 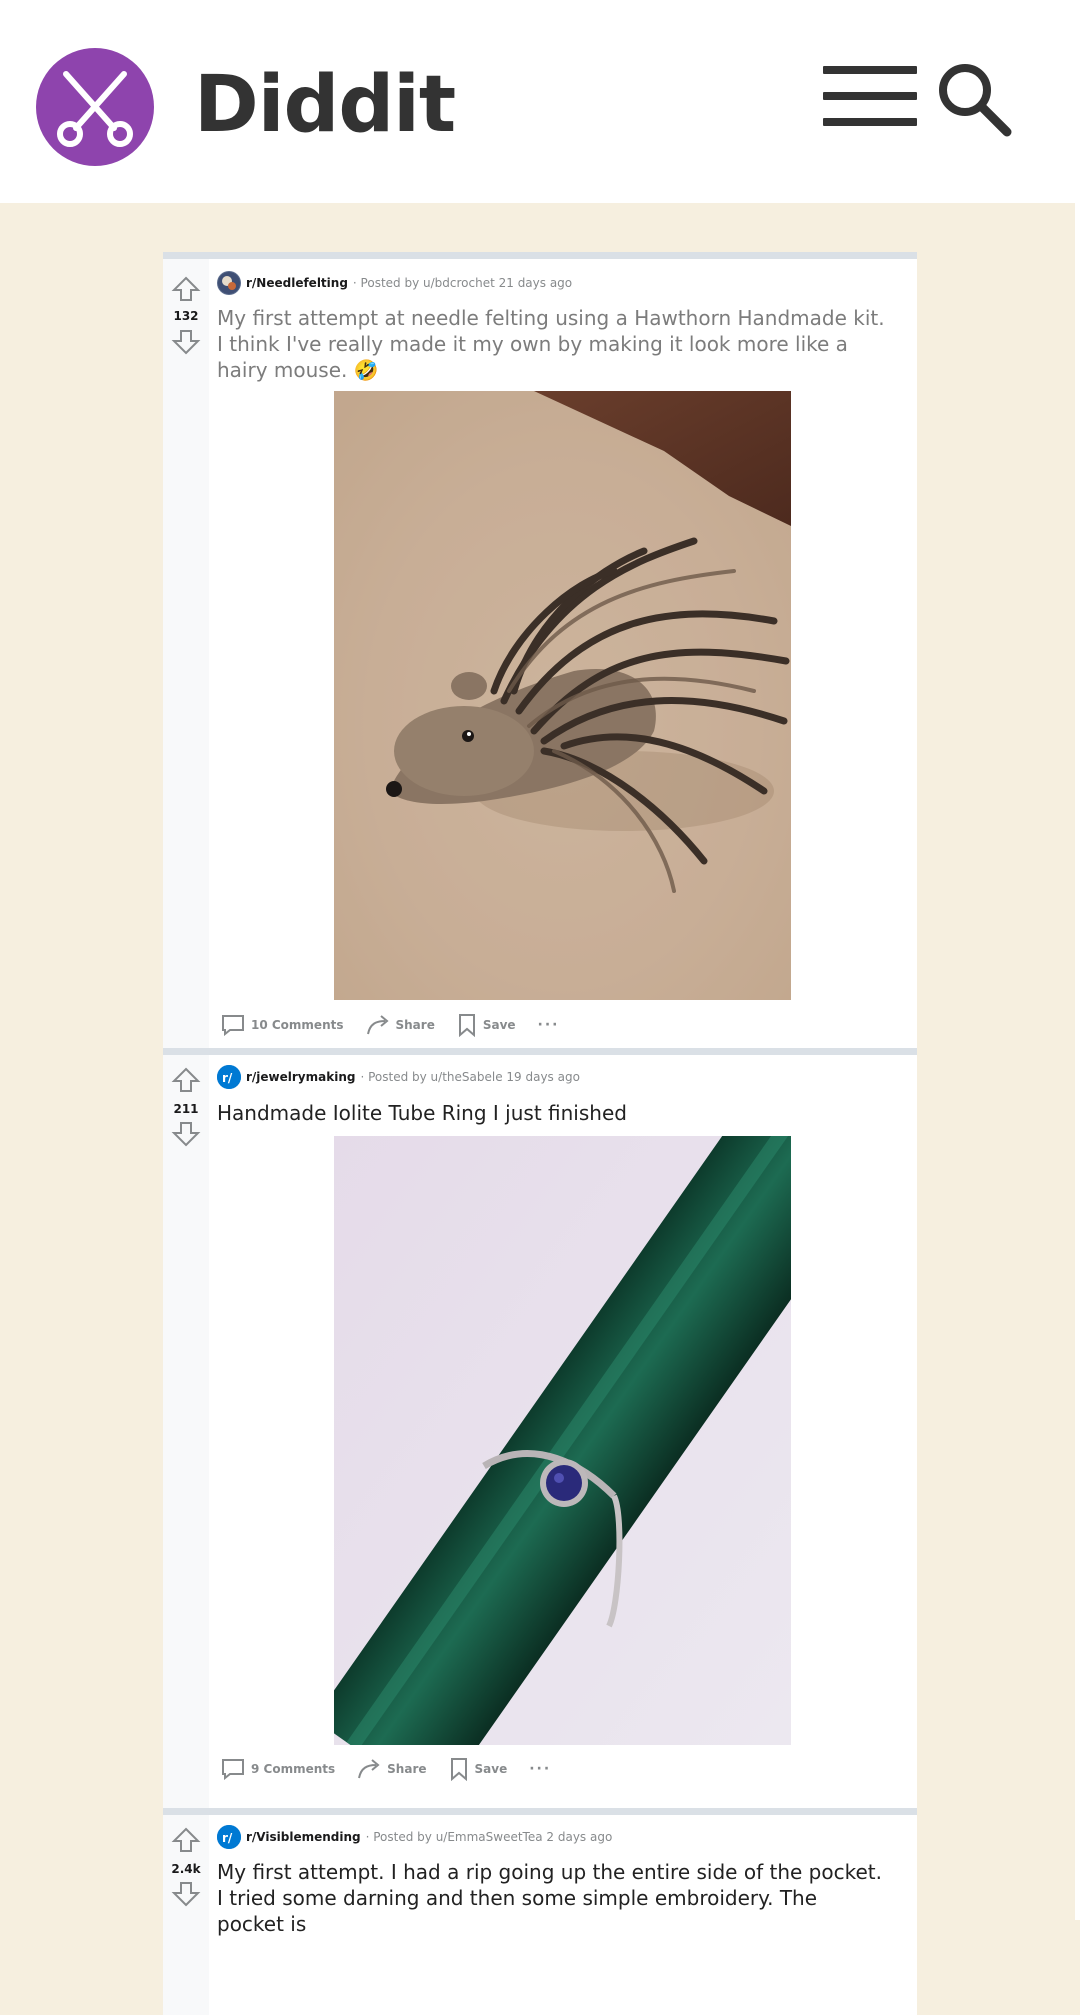 What do you see at coordinates (293, 1769) in the screenshot?
I see `comments-label: 9 Comments` at bounding box center [293, 1769].